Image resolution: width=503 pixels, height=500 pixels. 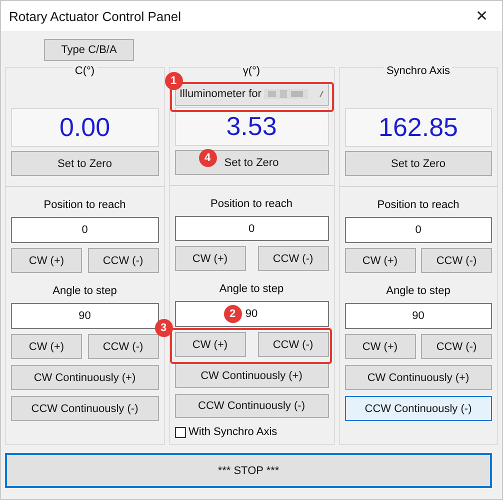 What do you see at coordinates (89, 50) in the screenshot?
I see `type-button: Type C/B/A` at bounding box center [89, 50].